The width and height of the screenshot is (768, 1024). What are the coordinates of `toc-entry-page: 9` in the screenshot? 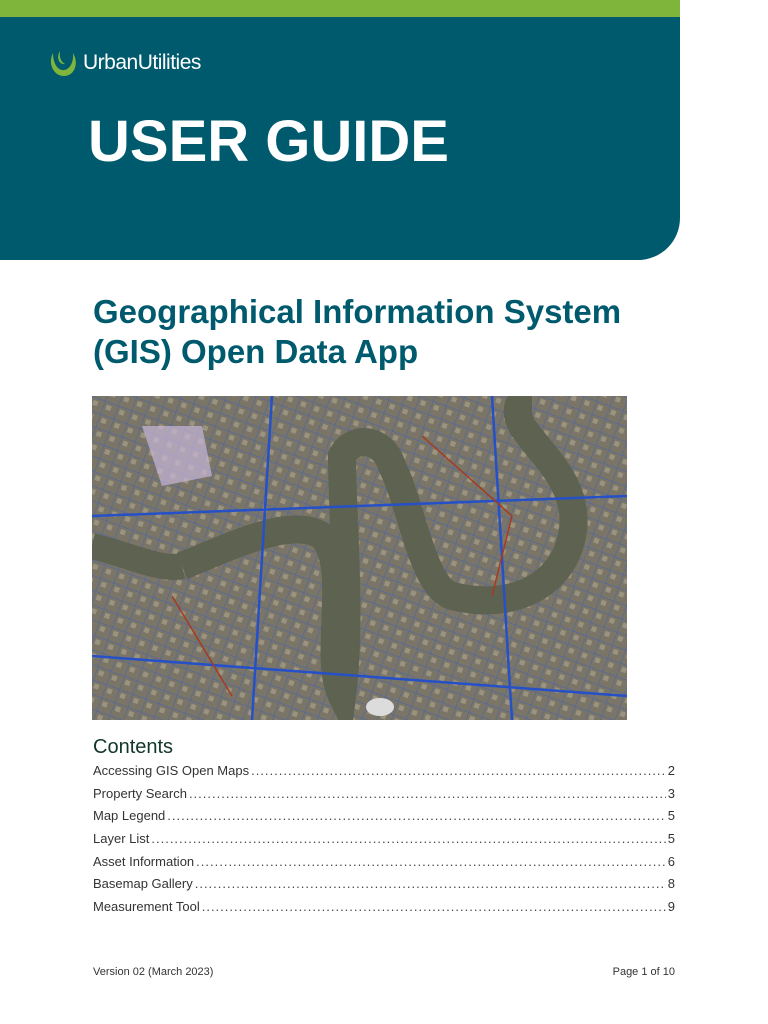 It's located at (671, 906).